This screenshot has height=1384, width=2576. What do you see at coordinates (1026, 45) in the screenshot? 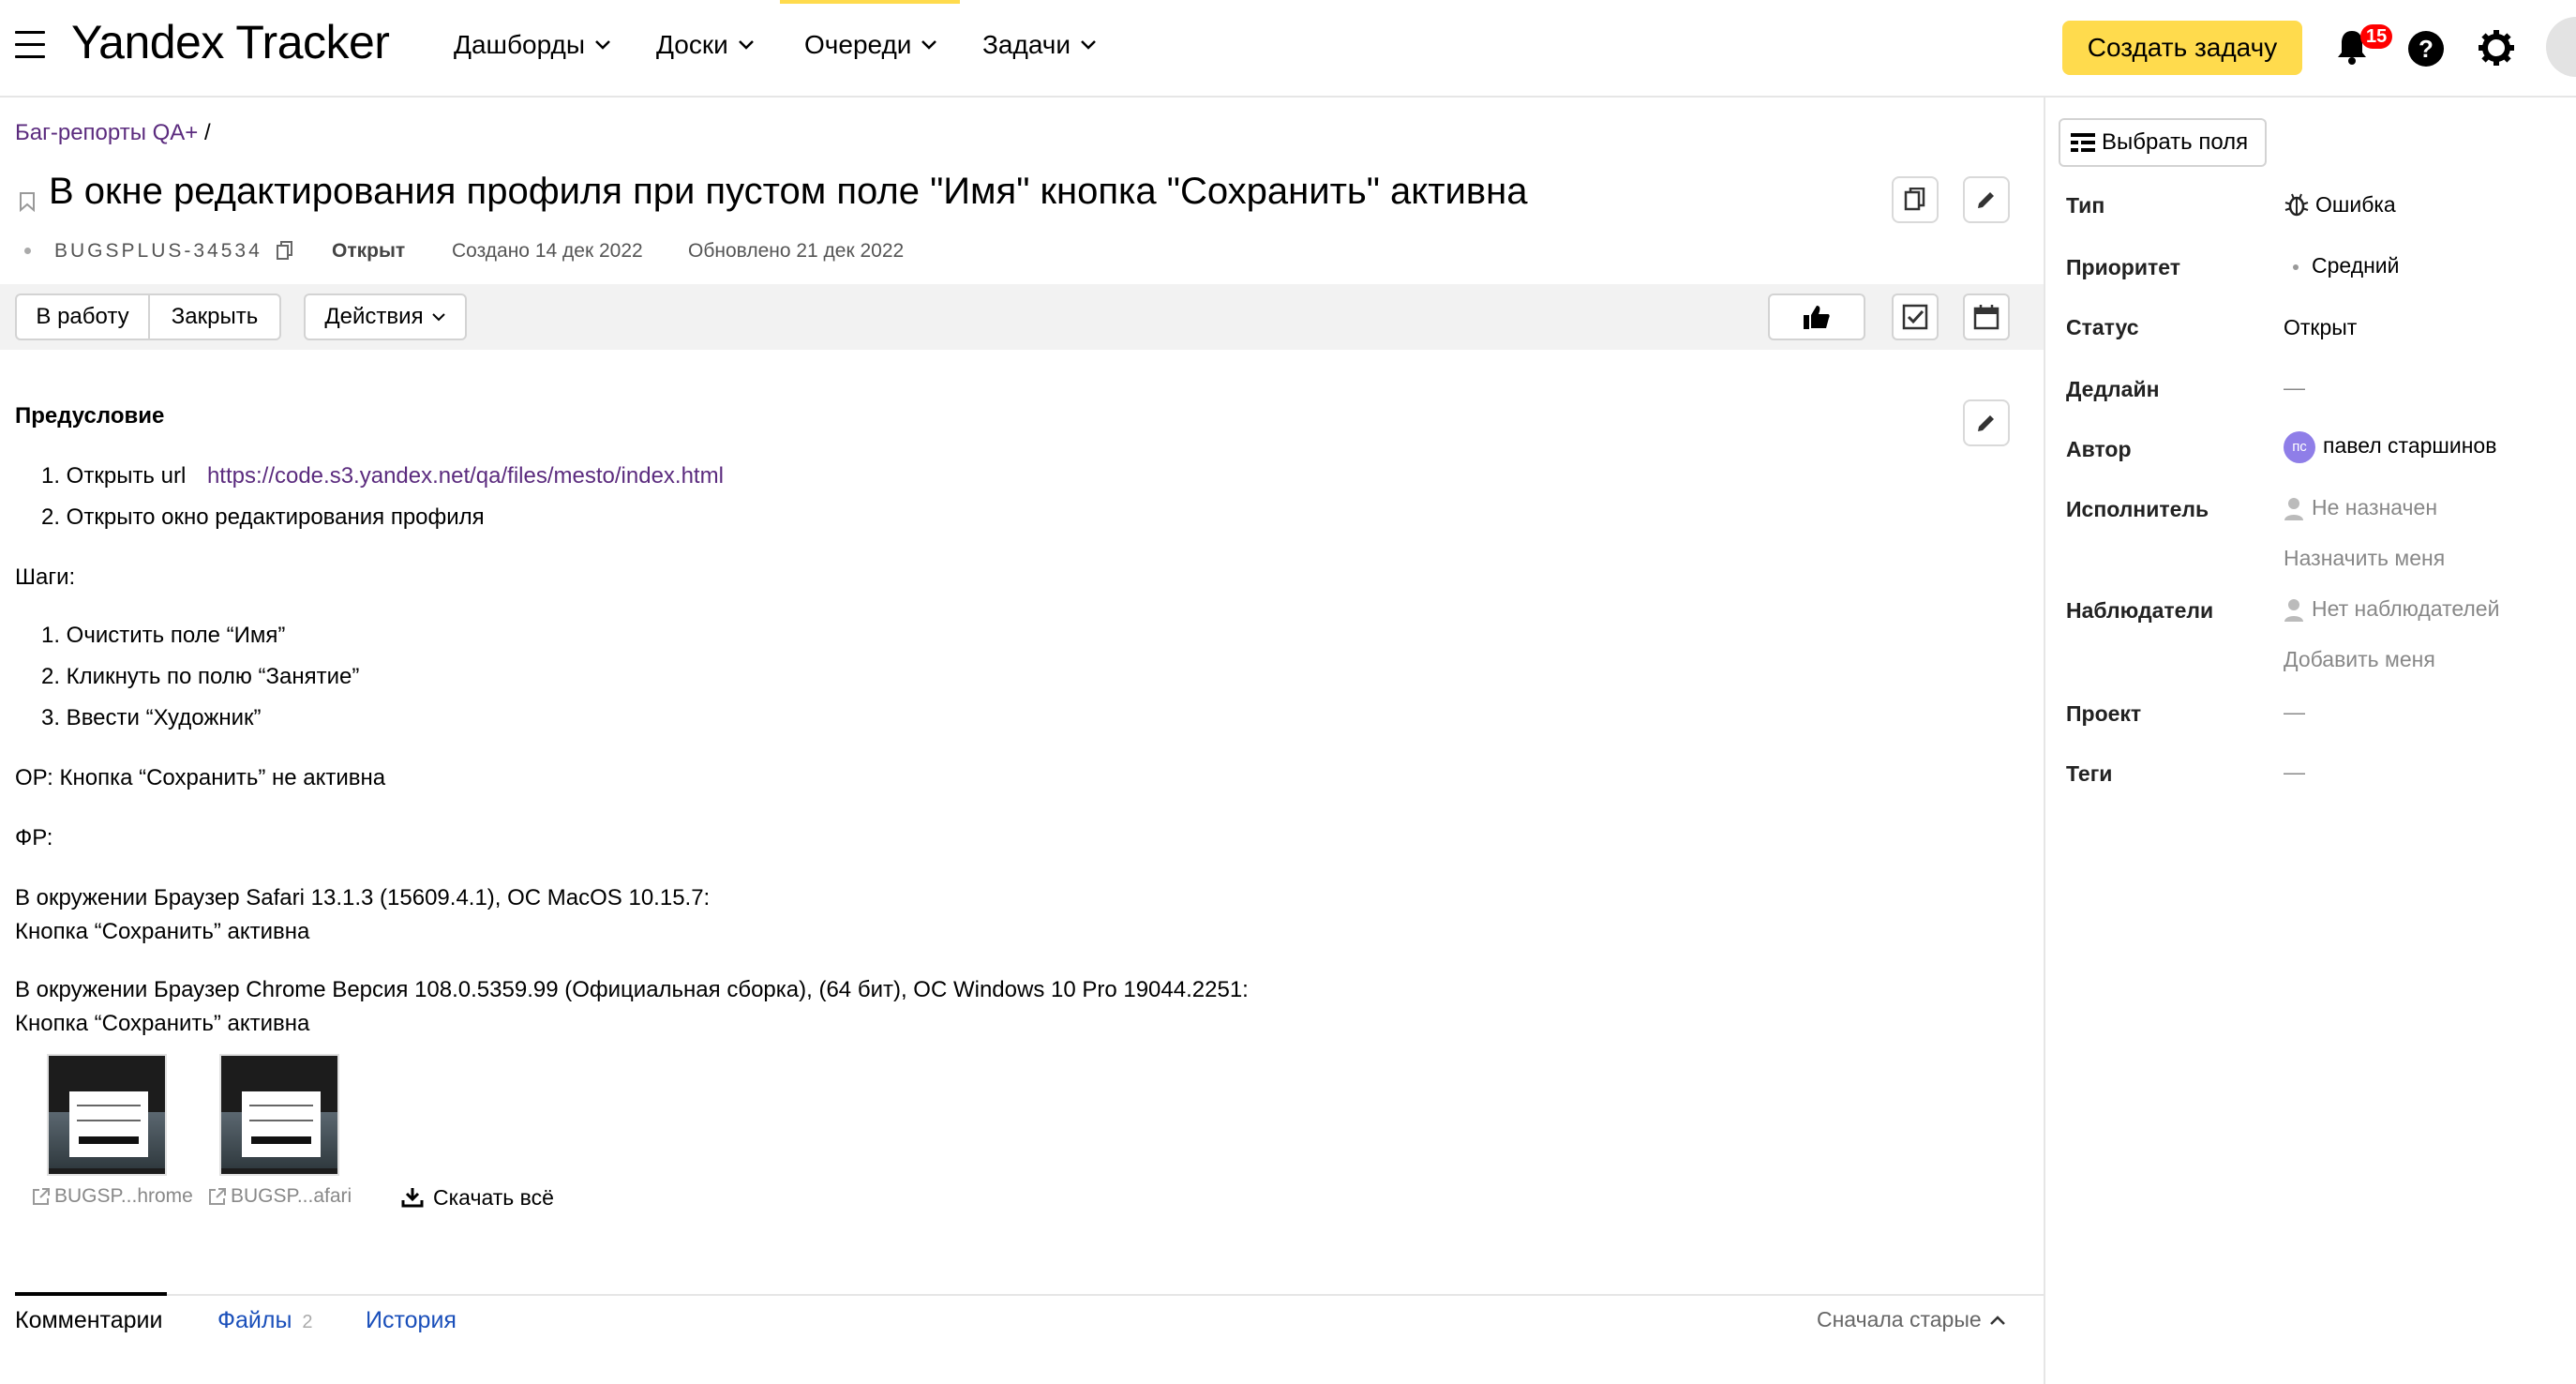
I see `nav-tasks-label: Задачи` at bounding box center [1026, 45].